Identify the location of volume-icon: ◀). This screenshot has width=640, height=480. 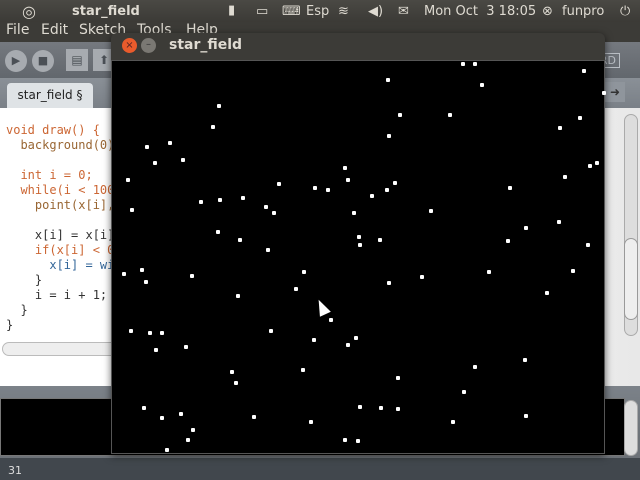
(375, 11).